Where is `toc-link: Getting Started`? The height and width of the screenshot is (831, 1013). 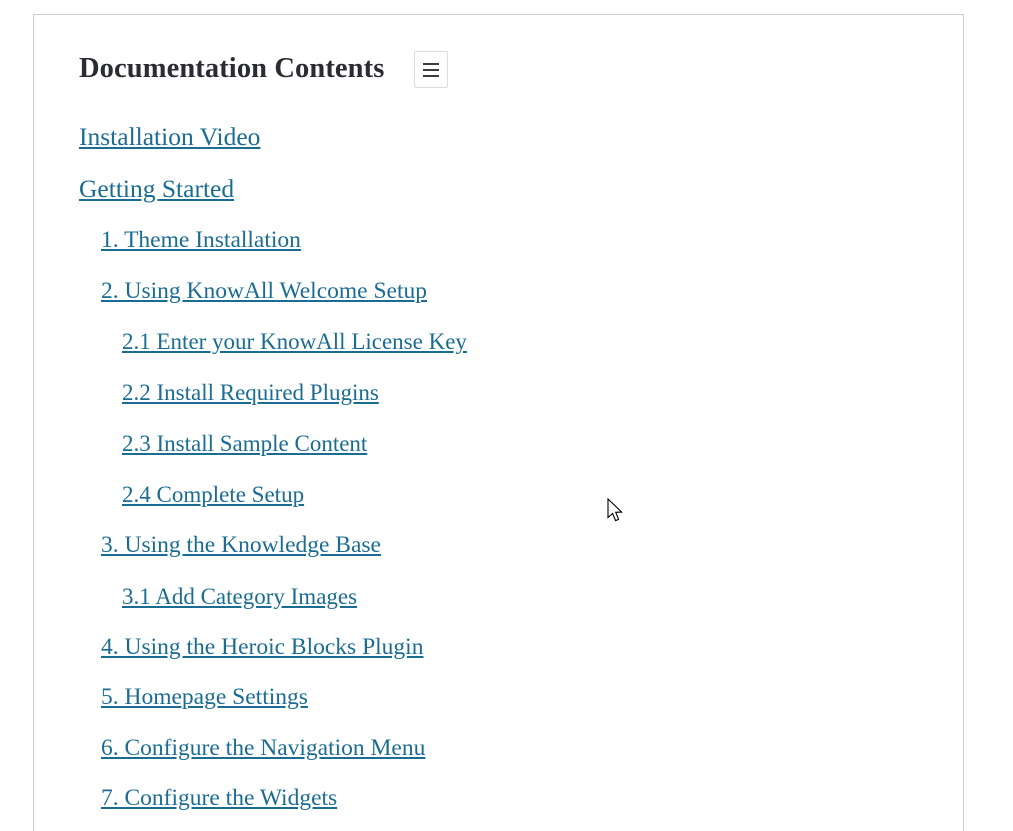
toc-link: Getting Started is located at coordinates (156, 189).